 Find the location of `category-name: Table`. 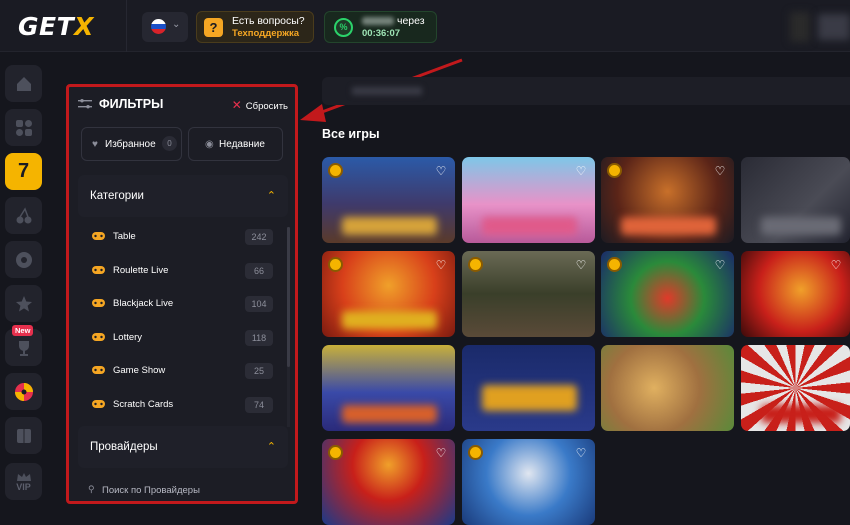

category-name: Table is located at coordinates (124, 236).